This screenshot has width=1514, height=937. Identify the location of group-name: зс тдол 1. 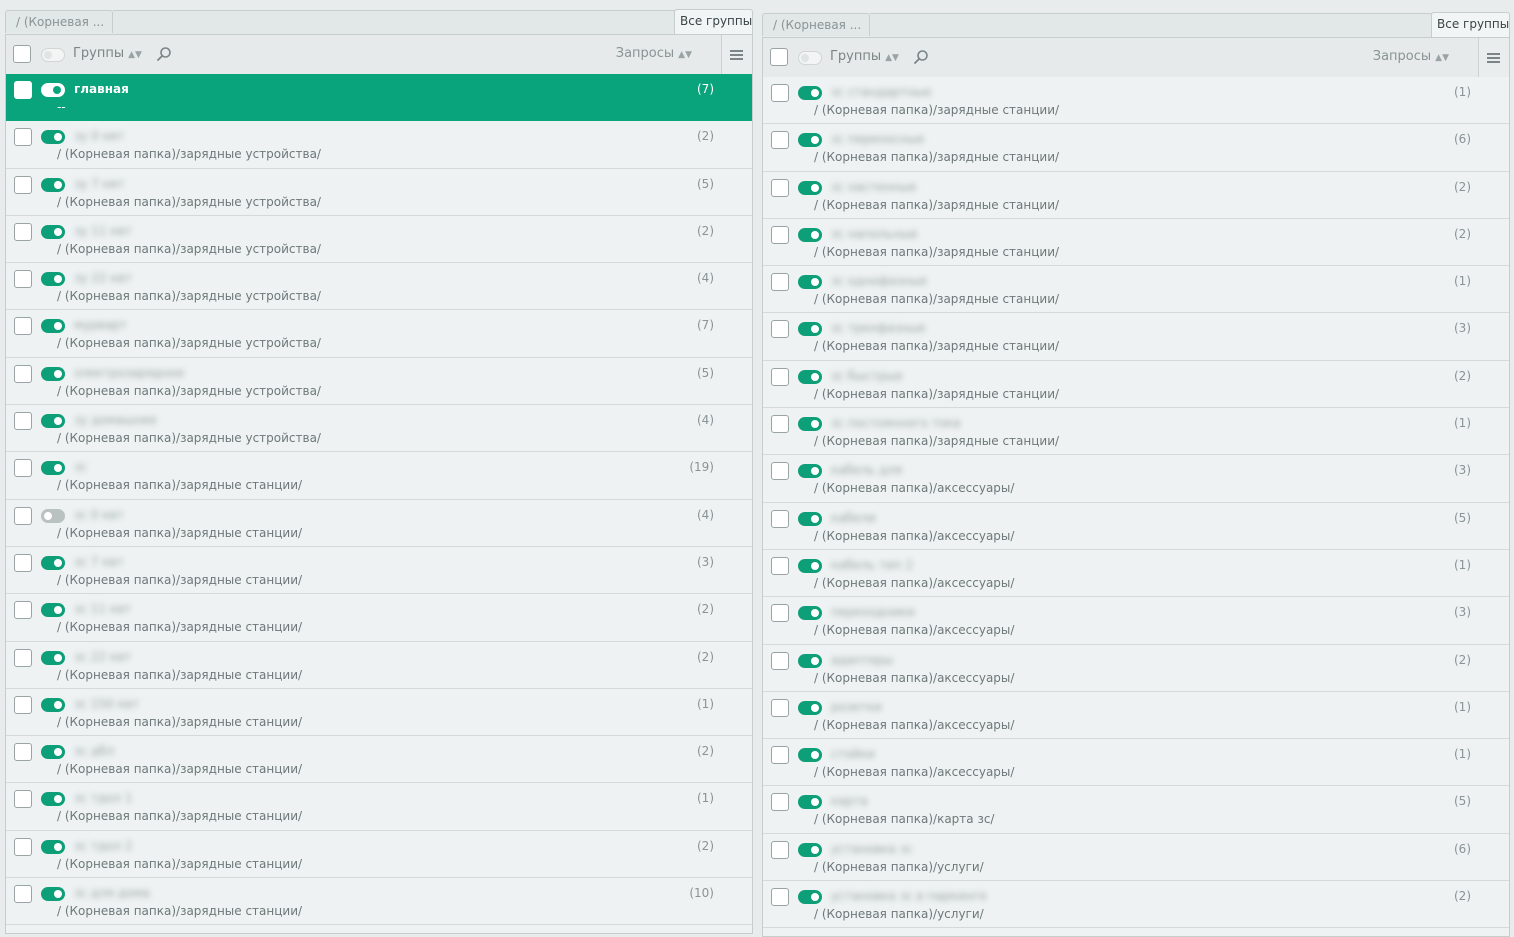
(103, 798).